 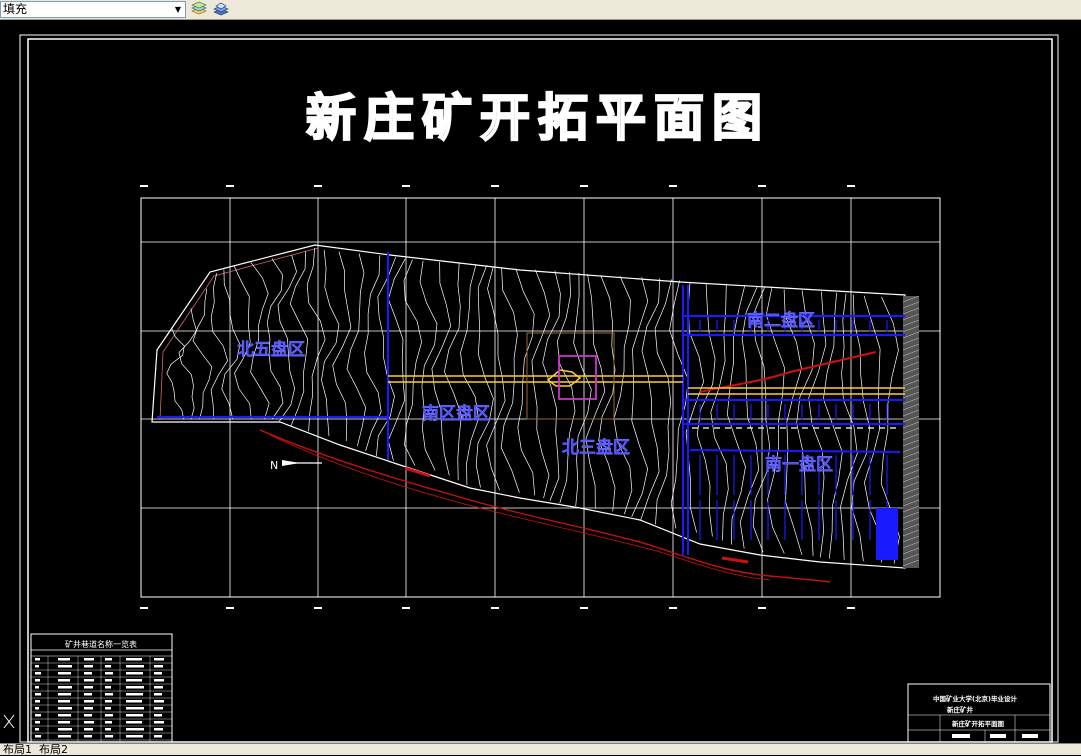 What do you see at coordinates (788, 372) in the screenshot?
I see `river-line` at bounding box center [788, 372].